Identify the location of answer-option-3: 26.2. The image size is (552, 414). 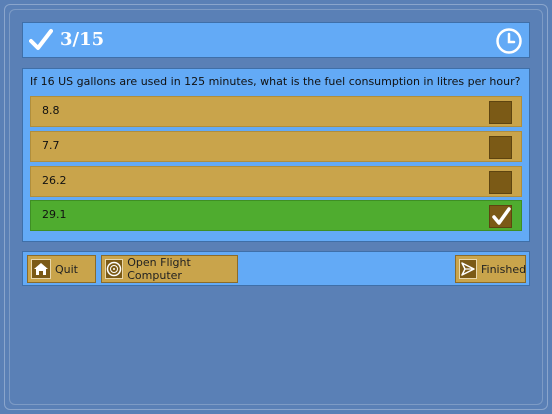
(276, 181).